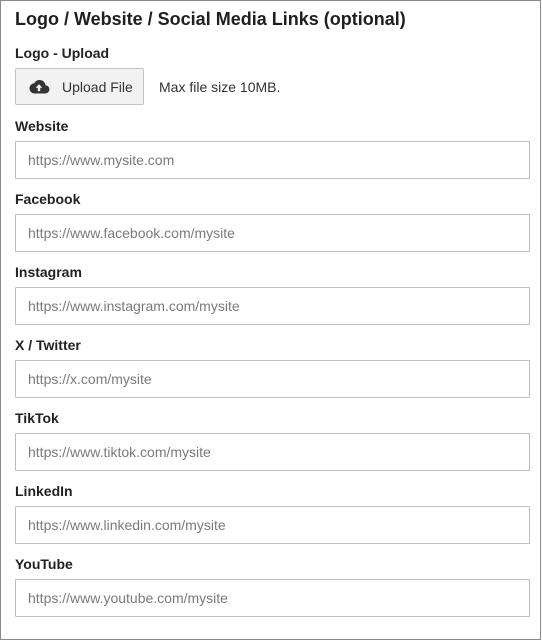 This screenshot has height=640, width=543. What do you see at coordinates (48, 345) in the screenshot?
I see `x-twitter-label: X / Twitter` at bounding box center [48, 345].